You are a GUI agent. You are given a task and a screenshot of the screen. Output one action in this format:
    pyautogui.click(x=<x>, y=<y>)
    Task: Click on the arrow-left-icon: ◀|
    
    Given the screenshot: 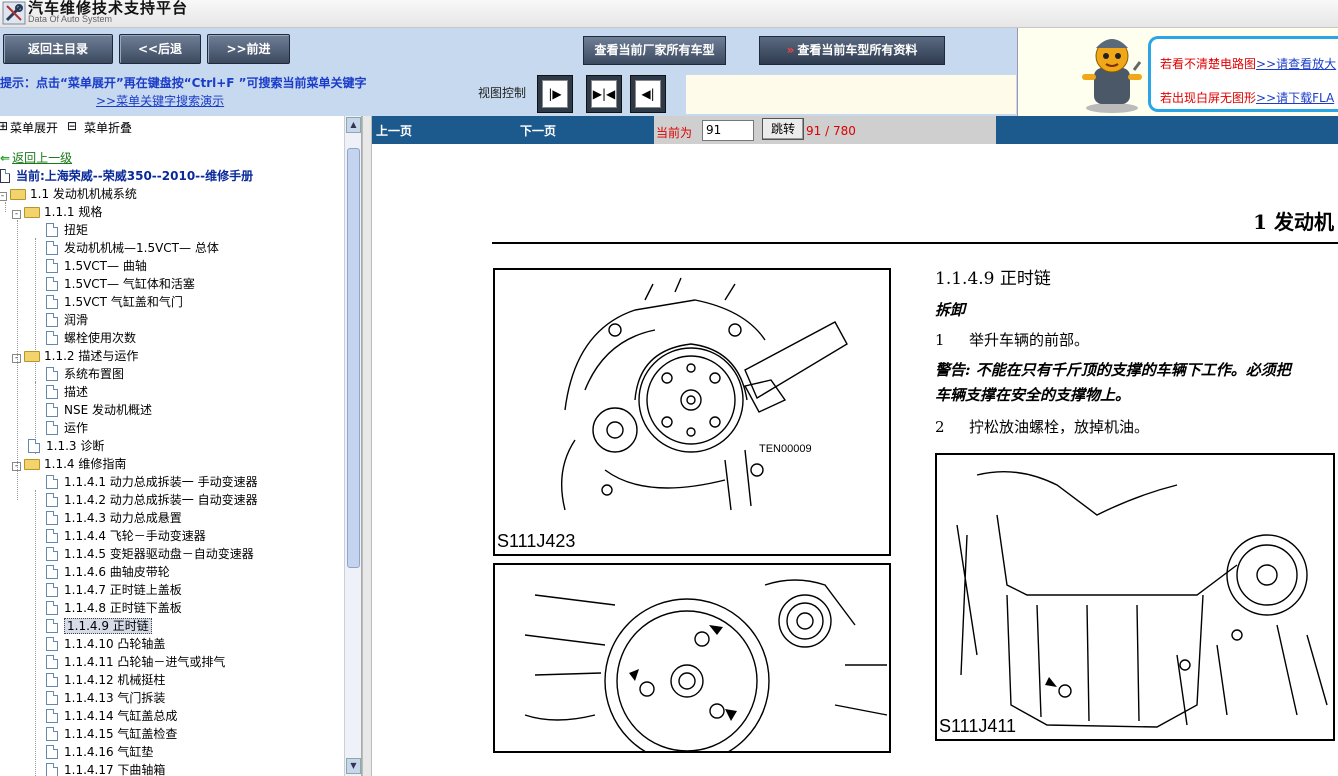 What is the action you would take?
    pyautogui.click(x=648, y=94)
    